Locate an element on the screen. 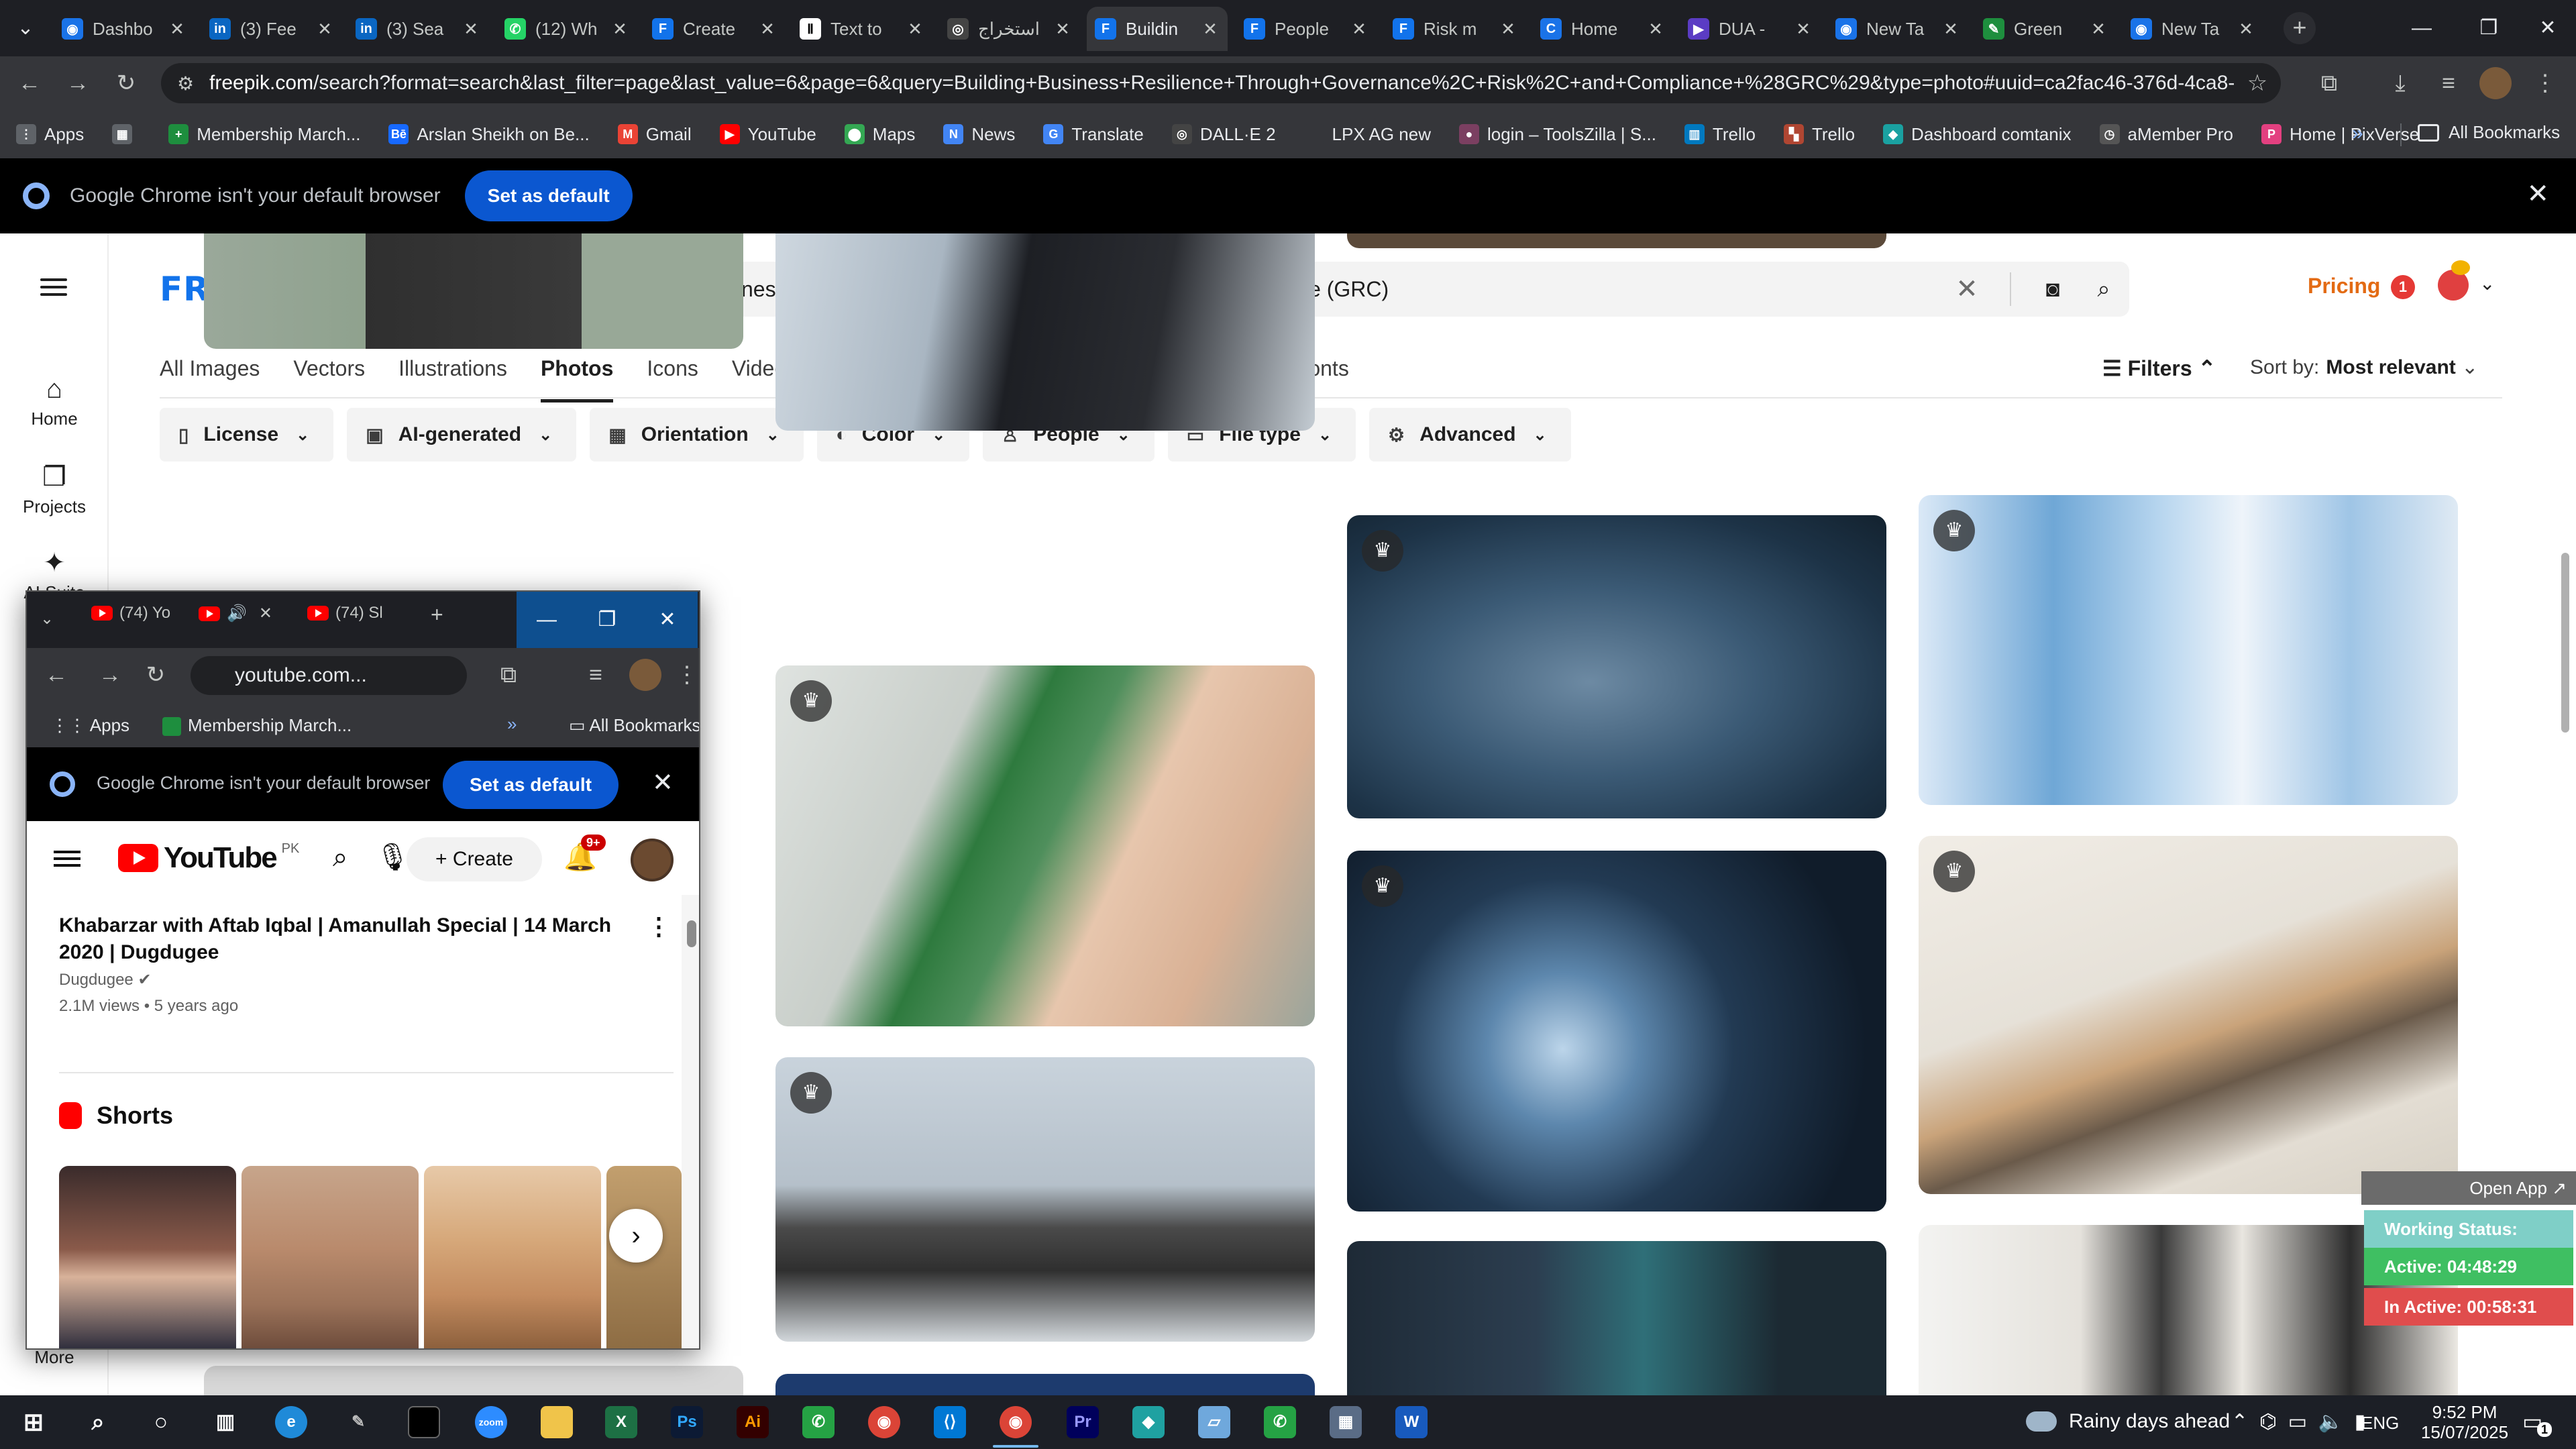 This screenshot has height=1449, width=2576. clock: 9:52 PM 15/07/2025 is located at coordinates (2465, 1422).